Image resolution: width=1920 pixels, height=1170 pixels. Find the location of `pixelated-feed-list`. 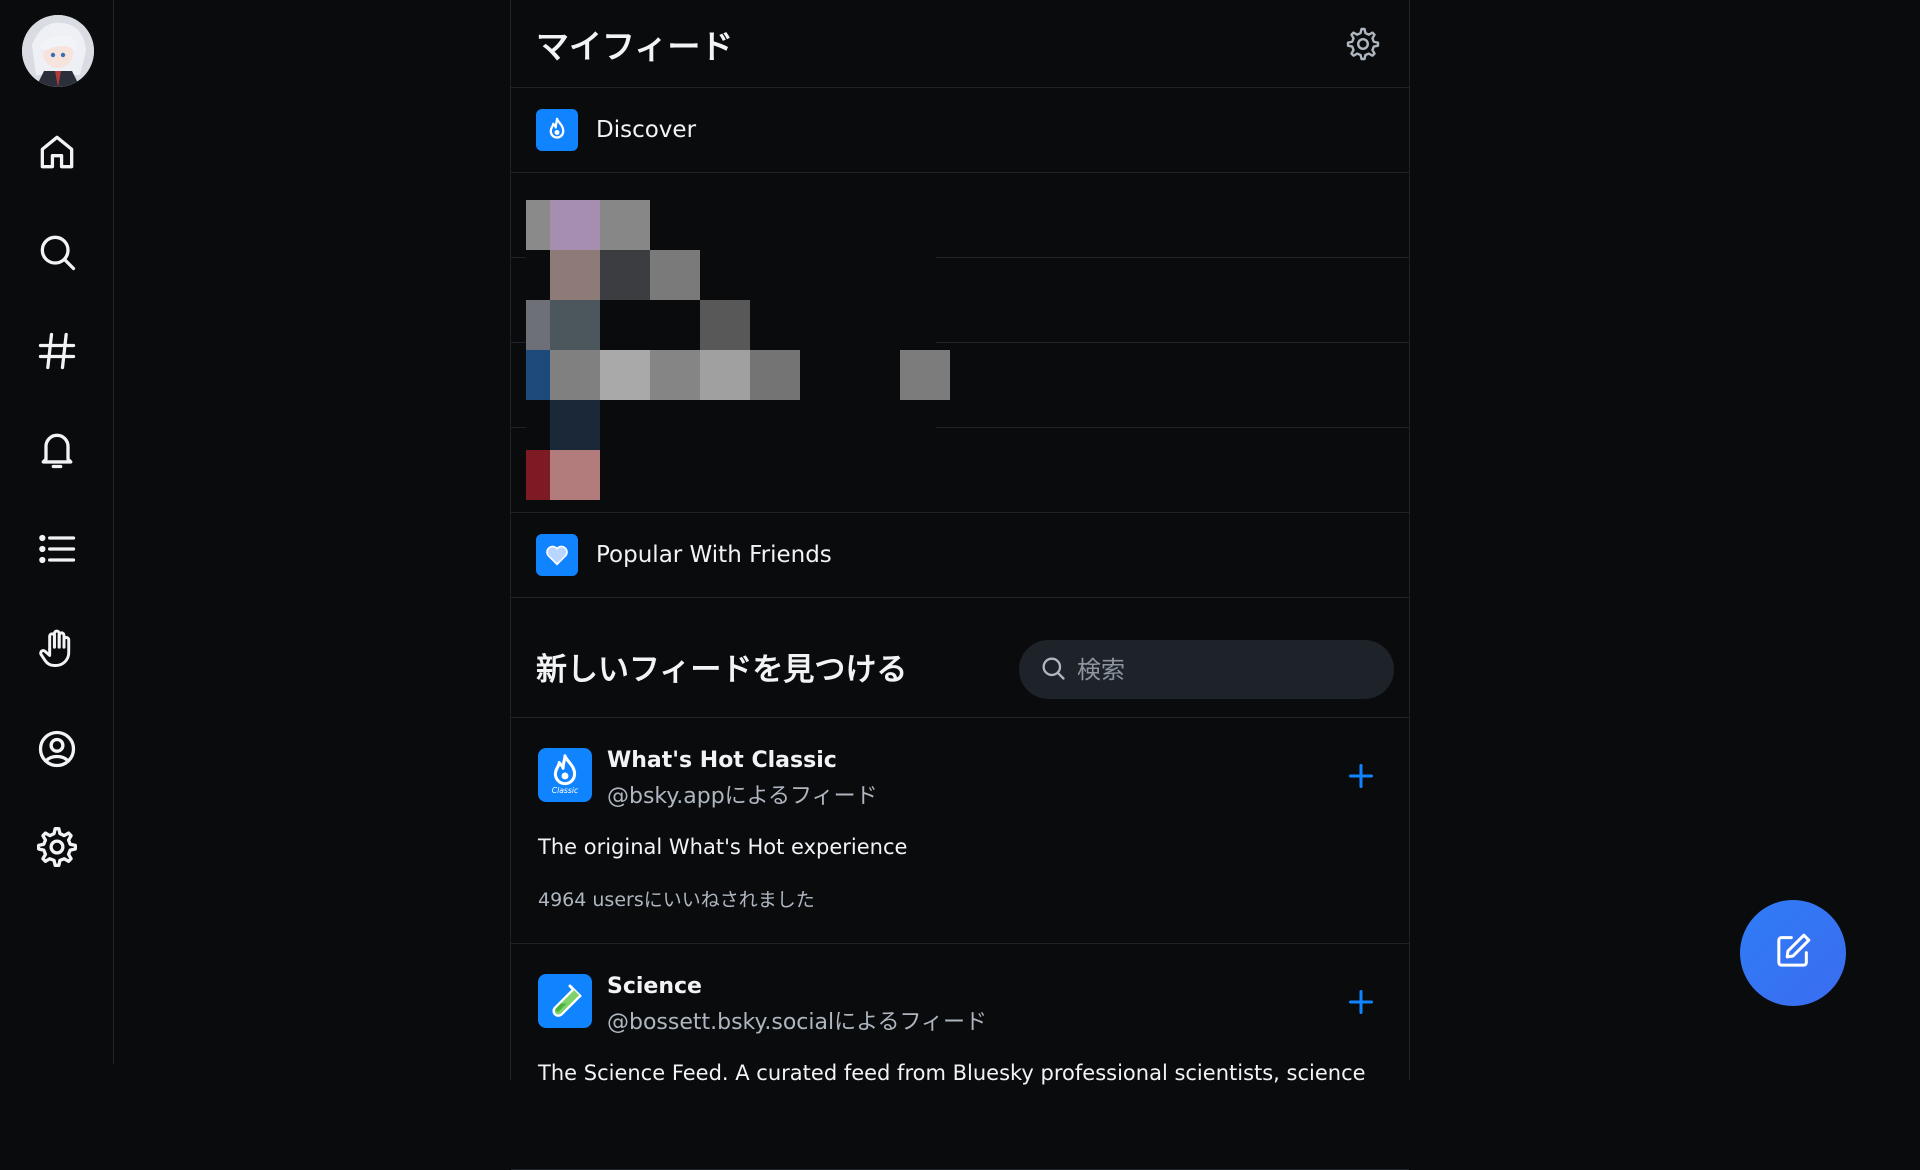

pixelated-feed-list is located at coordinates (960, 343).